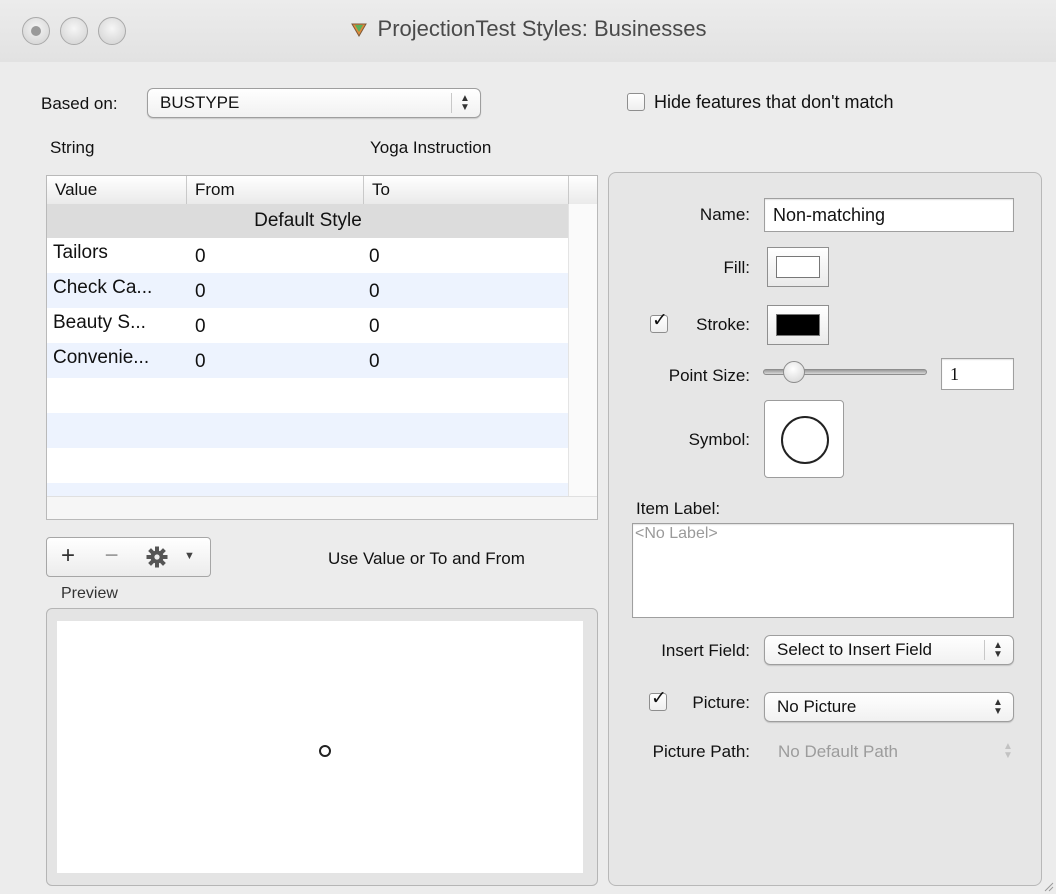  I want to click on fill-color-well, so click(798, 267).